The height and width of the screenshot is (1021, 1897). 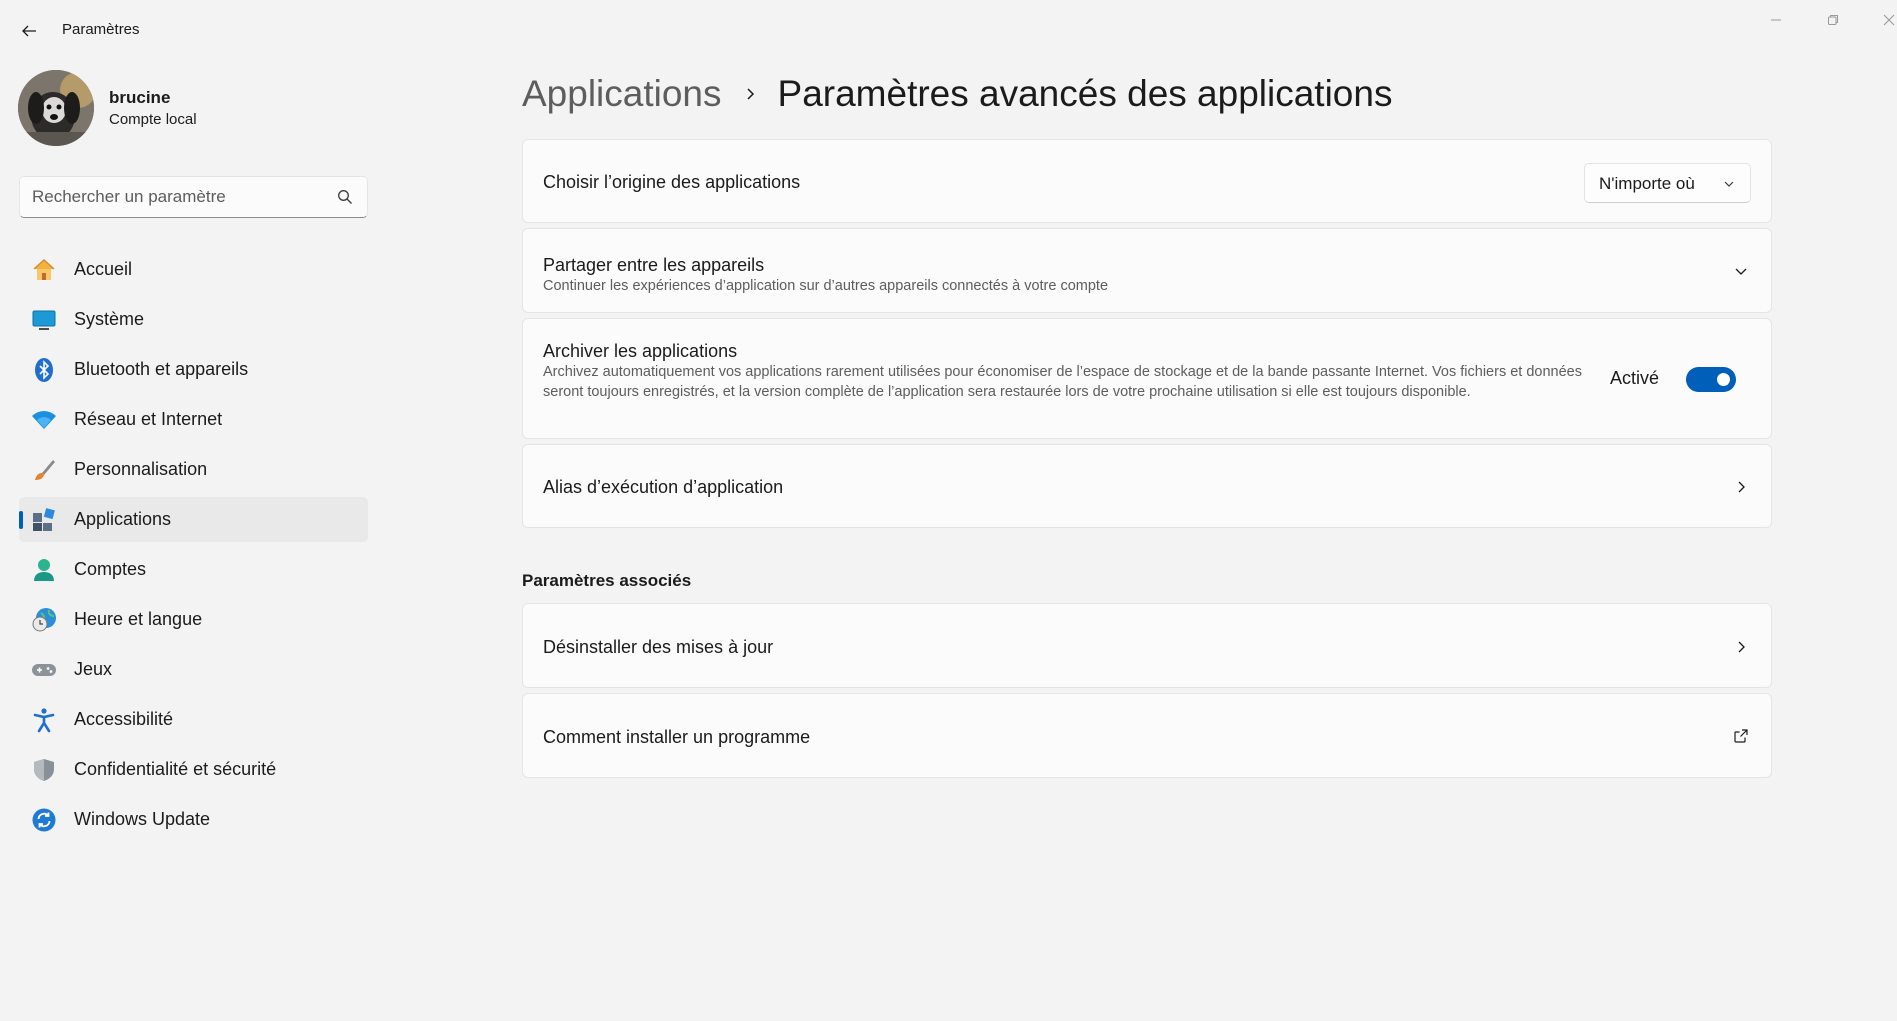 What do you see at coordinates (193, 719) in the screenshot?
I see `sidebar-item-accessibilite: Accessibilité` at bounding box center [193, 719].